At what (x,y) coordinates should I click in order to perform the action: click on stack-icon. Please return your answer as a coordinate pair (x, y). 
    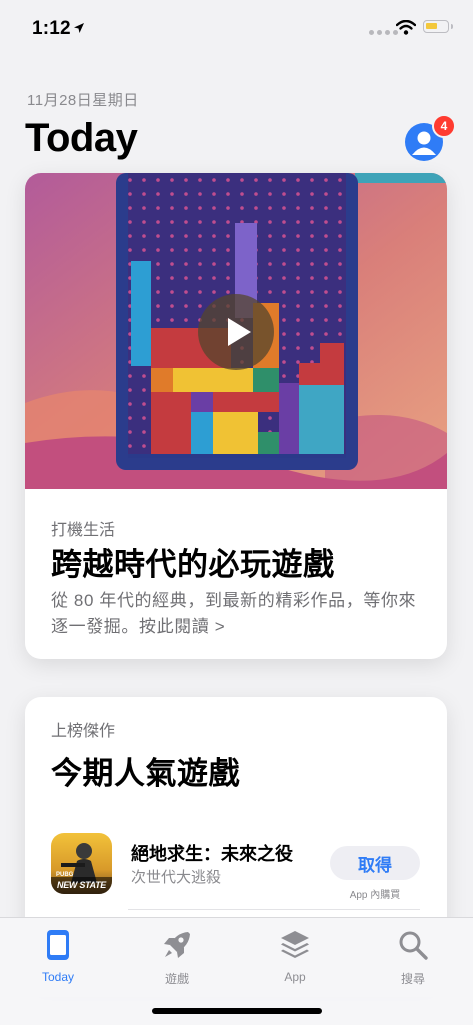
    Looking at the image, I should click on (295, 944).